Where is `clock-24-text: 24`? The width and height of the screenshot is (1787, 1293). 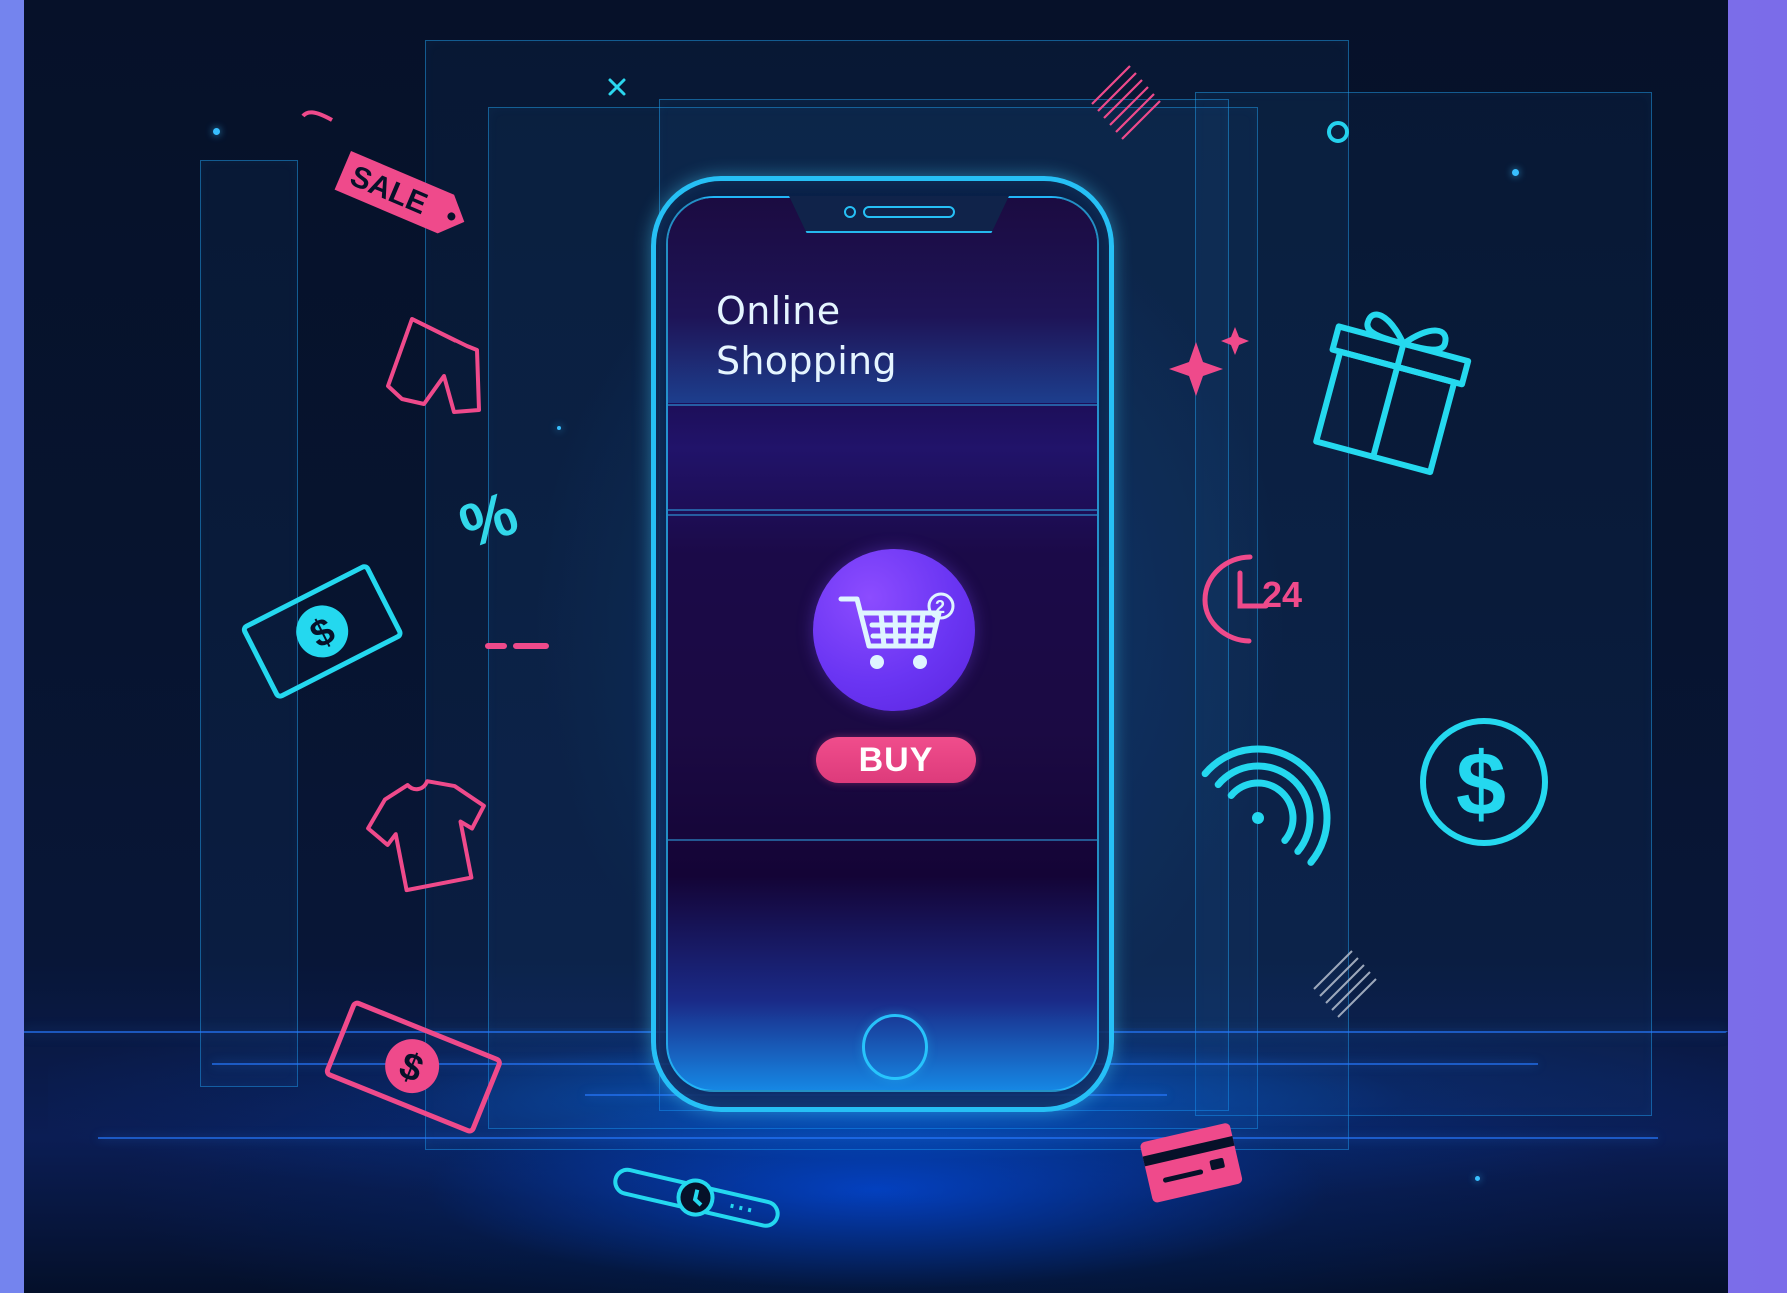 clock-24-text: 24 is located at coordinates (1282, 594).